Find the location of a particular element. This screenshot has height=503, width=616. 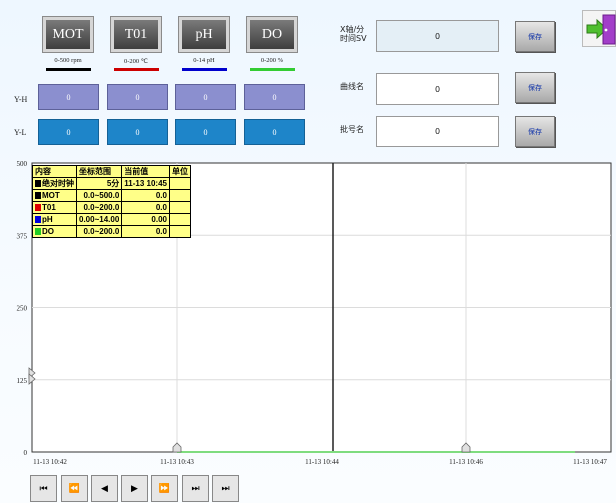

legend-name-cell: T01 is located at coordinates (54, 207).